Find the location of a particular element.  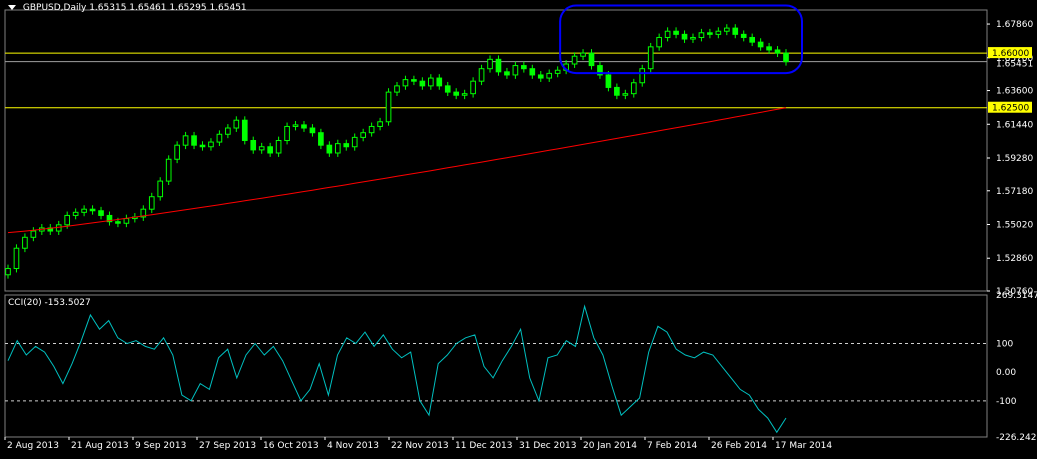

level-price-label: 1.62500 is located at coordinates (1010, 109).